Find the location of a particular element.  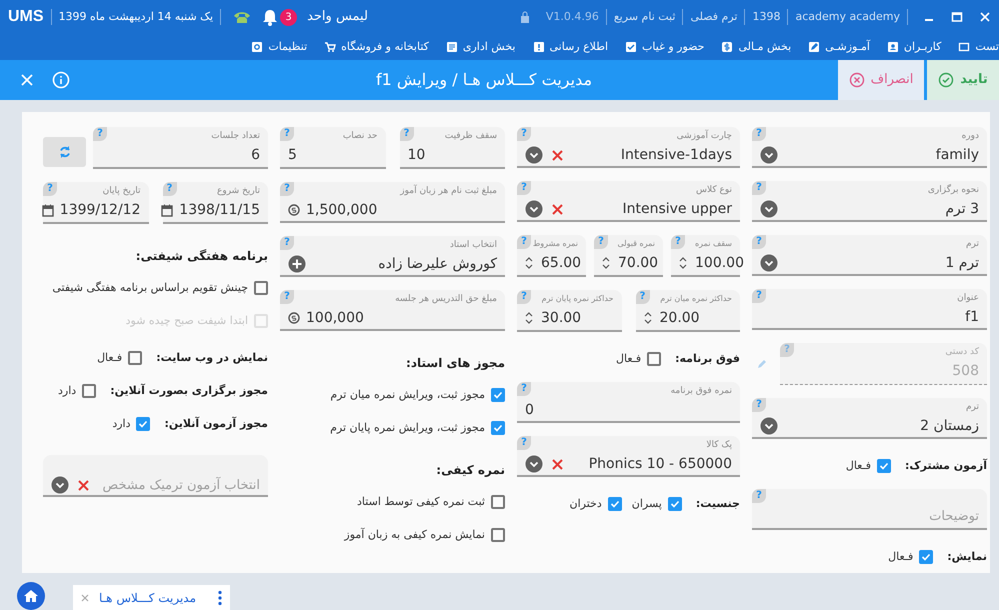

field-value: ترم 1 is located at coordinates (962, 263).